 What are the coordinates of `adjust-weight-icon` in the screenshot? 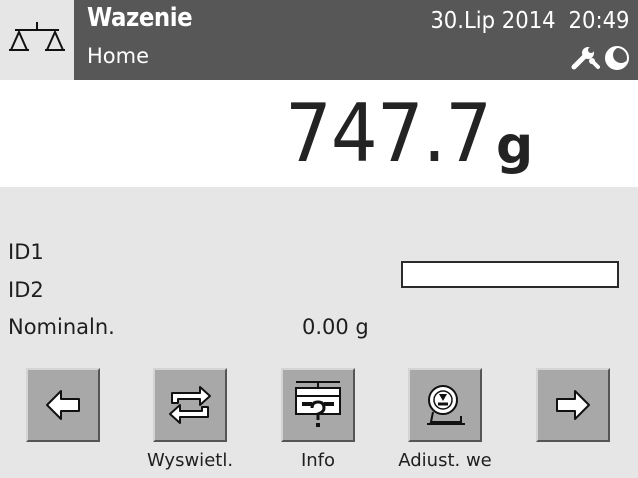 It's located at (446, 405).